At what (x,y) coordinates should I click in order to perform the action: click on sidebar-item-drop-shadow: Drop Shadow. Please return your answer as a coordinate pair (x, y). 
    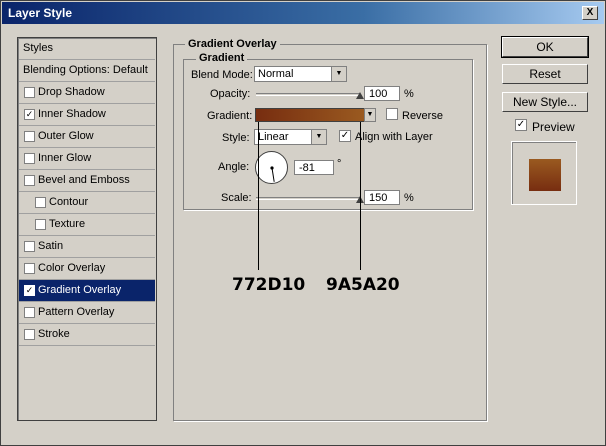
    Looking at the image, I should click on (87, 93).